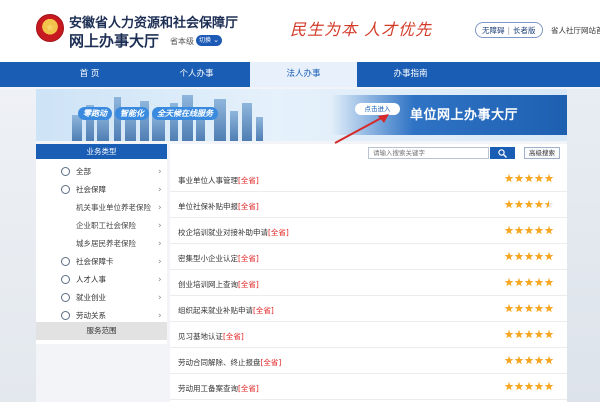 Image resolution: width=600 pixels, height=402 pixels. Describe the element at coordinates (542, 153) in the screenshot. I see `advanced-search-button: 高级搜索` at that location.